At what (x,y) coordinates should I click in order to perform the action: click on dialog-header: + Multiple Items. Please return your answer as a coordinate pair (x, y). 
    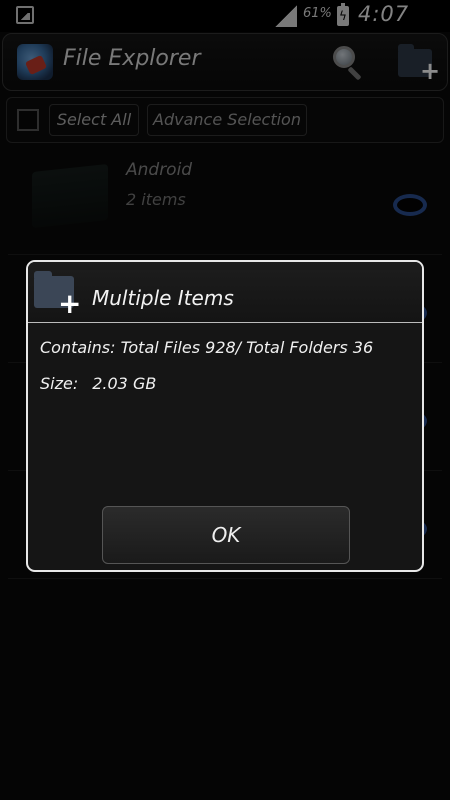
    Looking at the image, I should click on (225, 292).